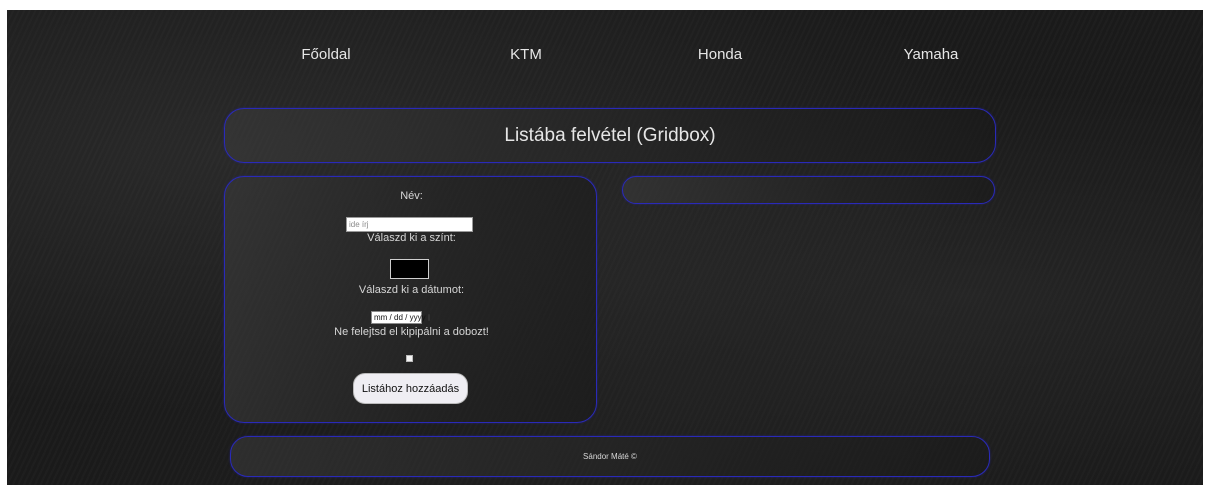 Image resolution: width=1210 pixels, height=485 pixels. Describe the element at coordinates (409, 224) in the screenshot. I see `name-input` at that location.